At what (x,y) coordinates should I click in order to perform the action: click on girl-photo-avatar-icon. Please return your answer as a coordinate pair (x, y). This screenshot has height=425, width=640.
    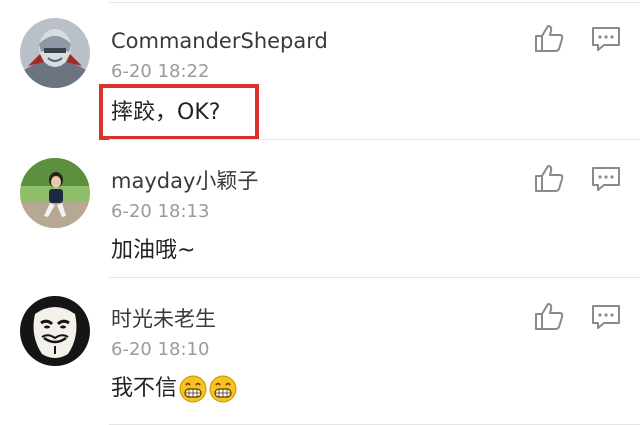
    Looking at the image, I should click on (55, 193).